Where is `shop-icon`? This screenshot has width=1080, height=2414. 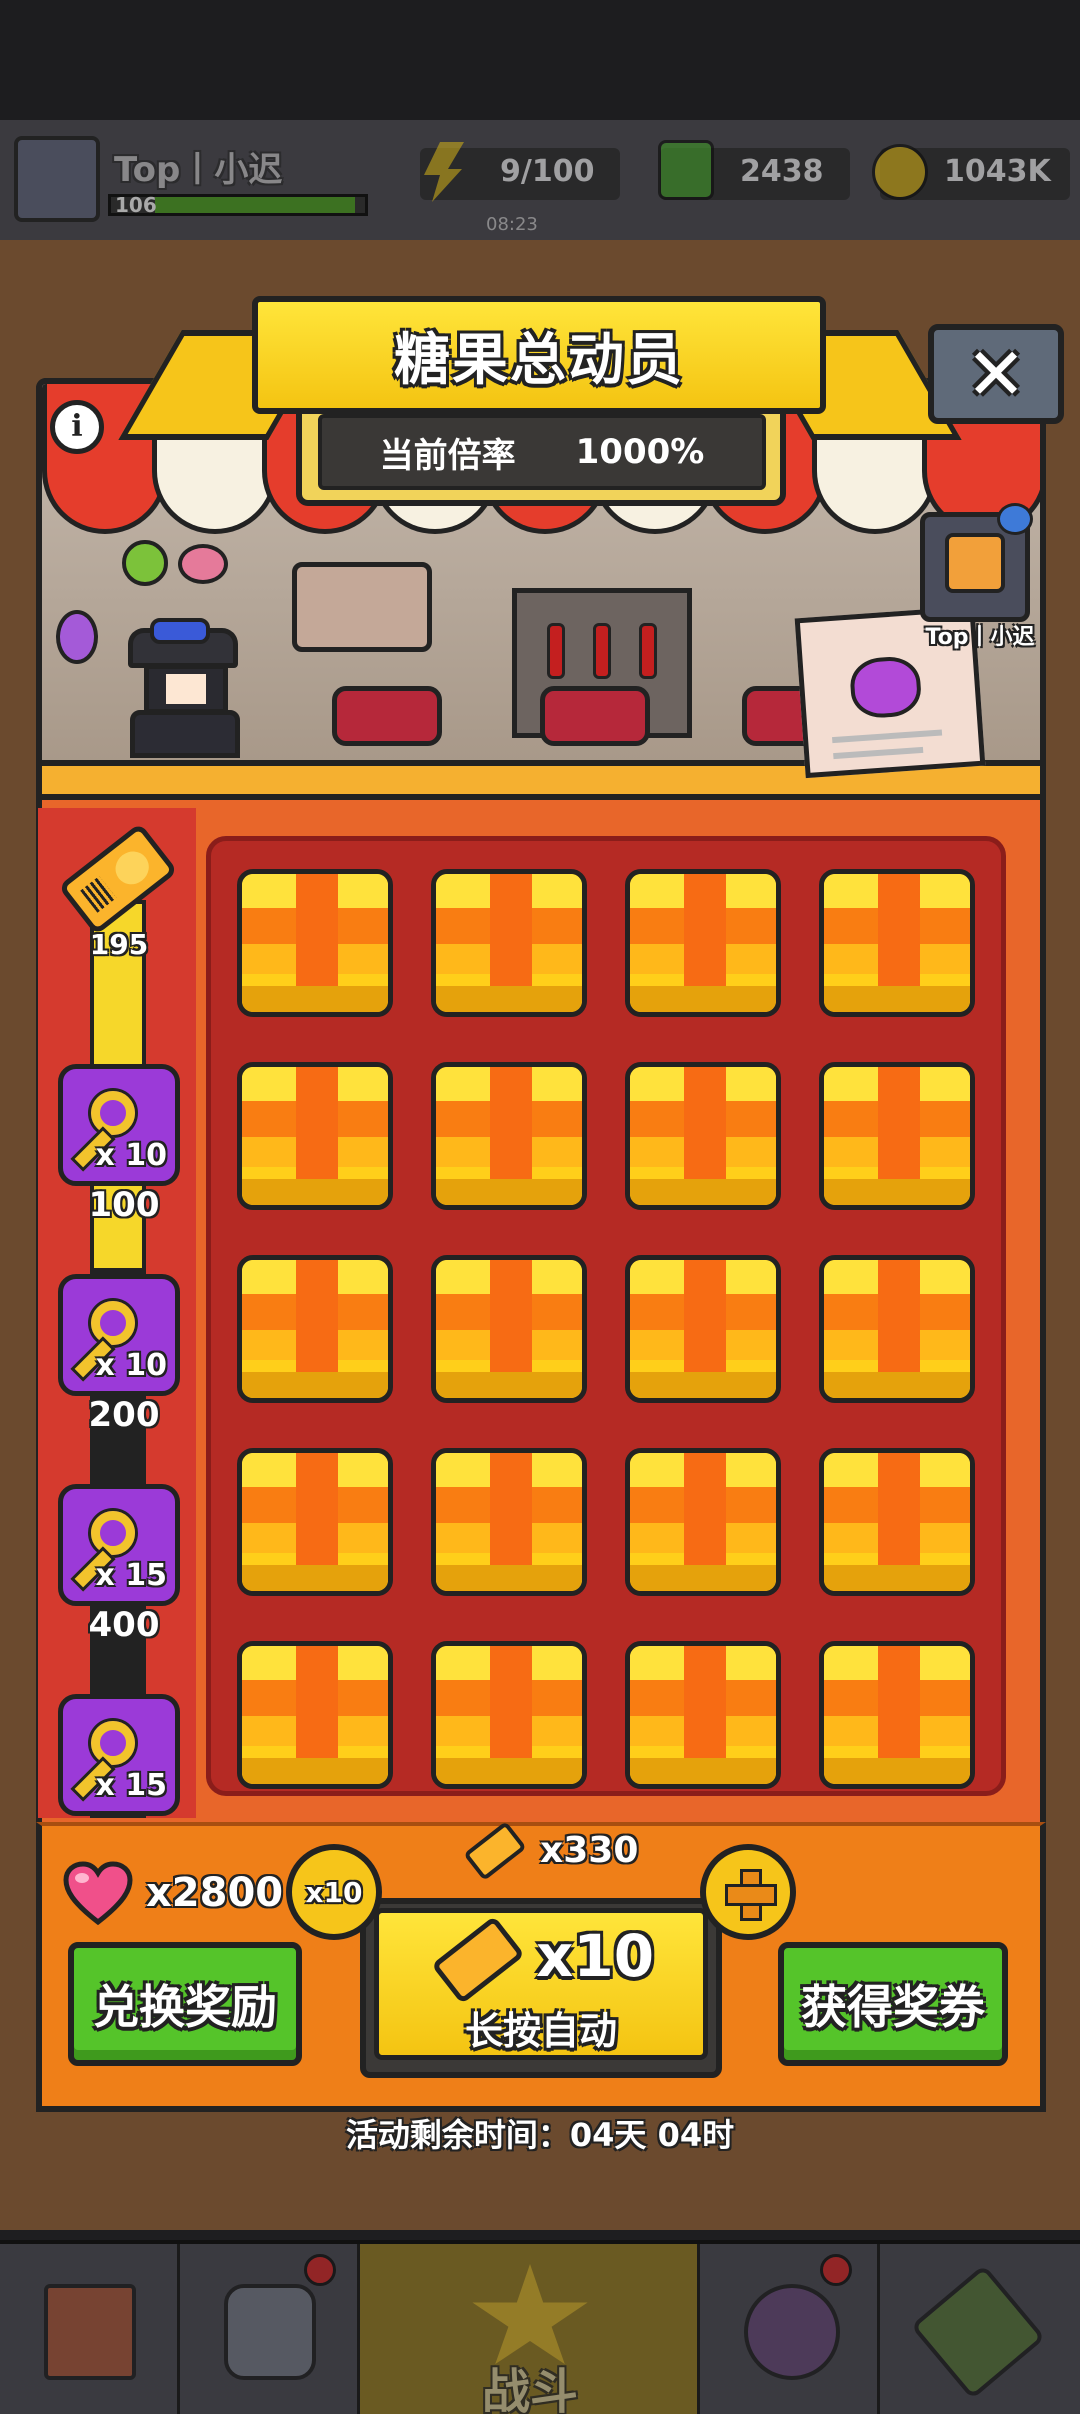
shop-icon is located at coordinates (90, 2332).